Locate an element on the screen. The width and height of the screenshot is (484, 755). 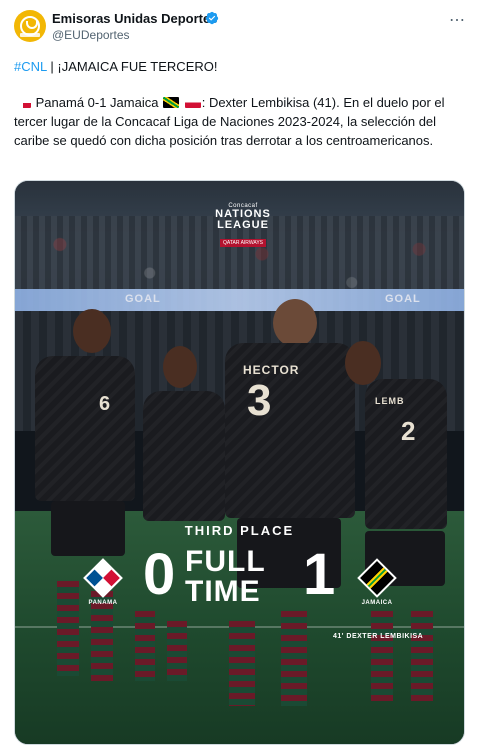
full-time-line2: TIME is located at coordinates (223, 591).